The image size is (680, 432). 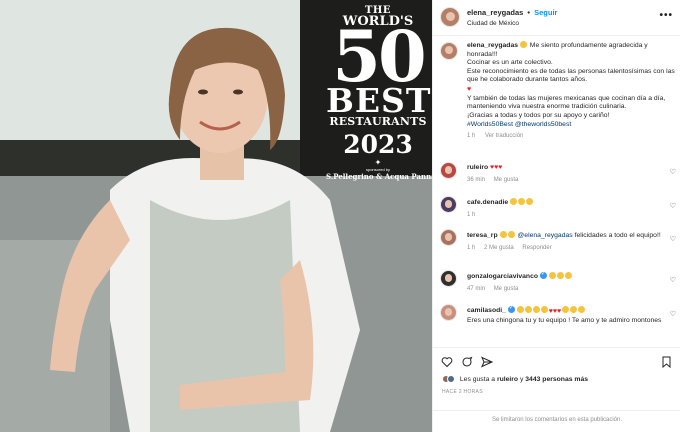 What do you see at coordinates (502, 276) in the screenshot?
I see `commenter-username: gonzalogarciavivanco` at bounding box center [502, 276].